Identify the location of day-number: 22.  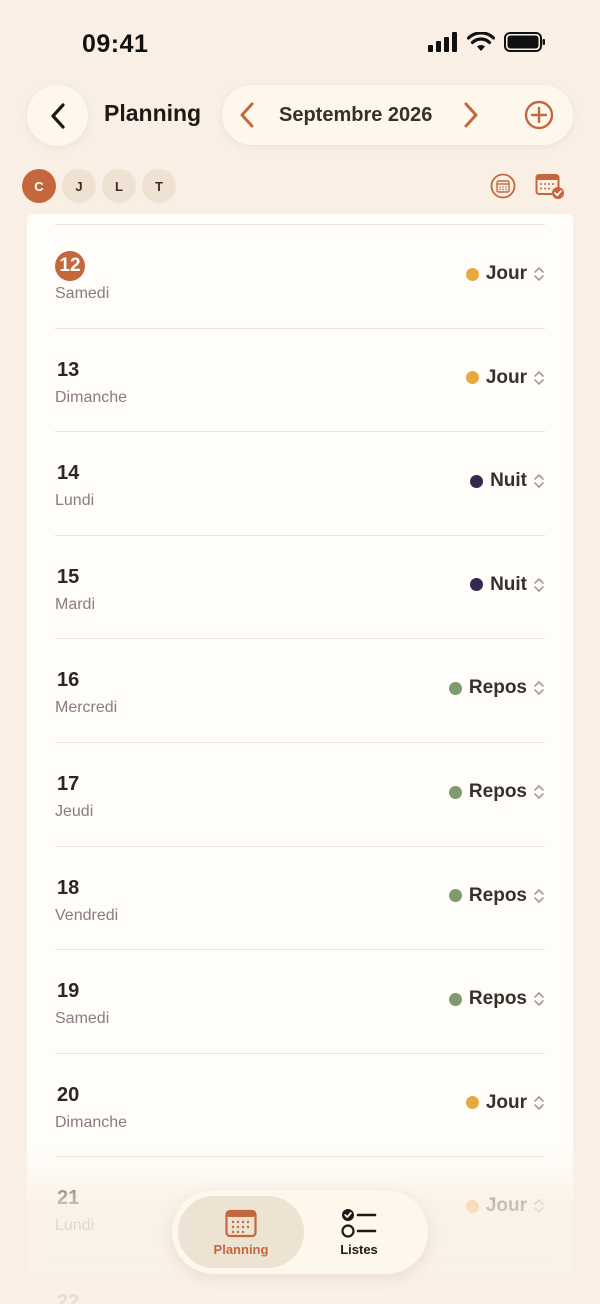
(68, 1297).